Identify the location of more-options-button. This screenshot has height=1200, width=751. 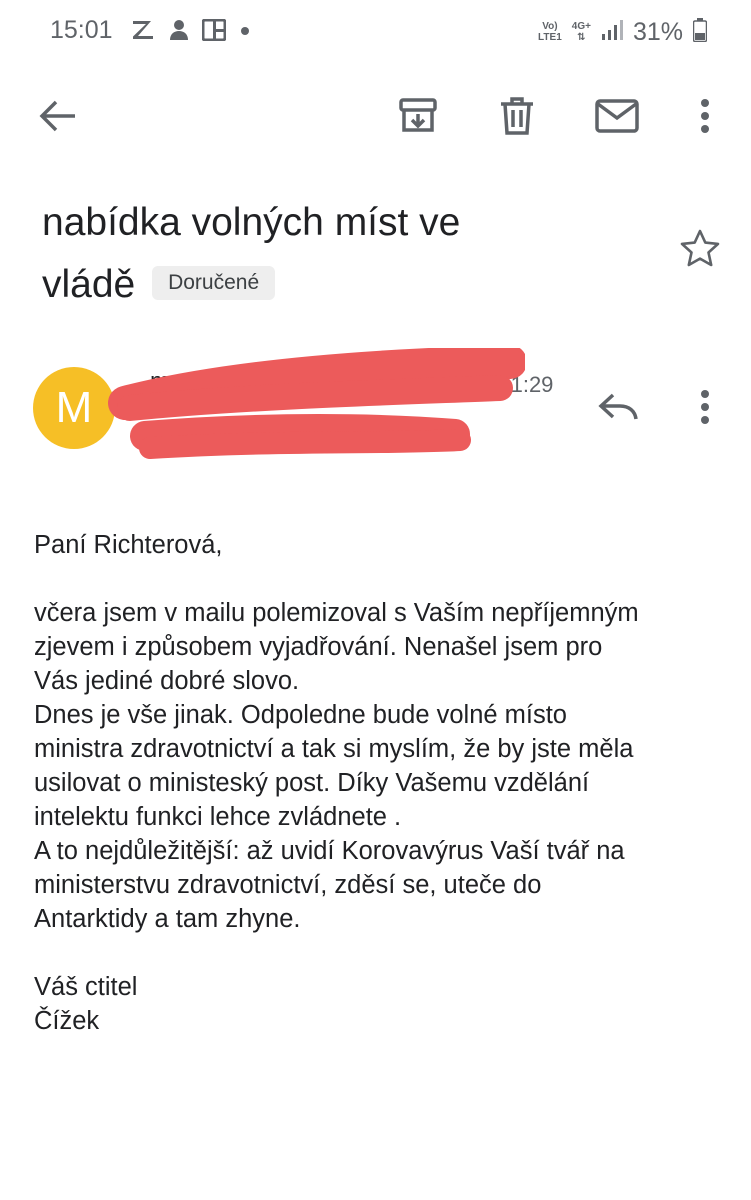
(705, 118).